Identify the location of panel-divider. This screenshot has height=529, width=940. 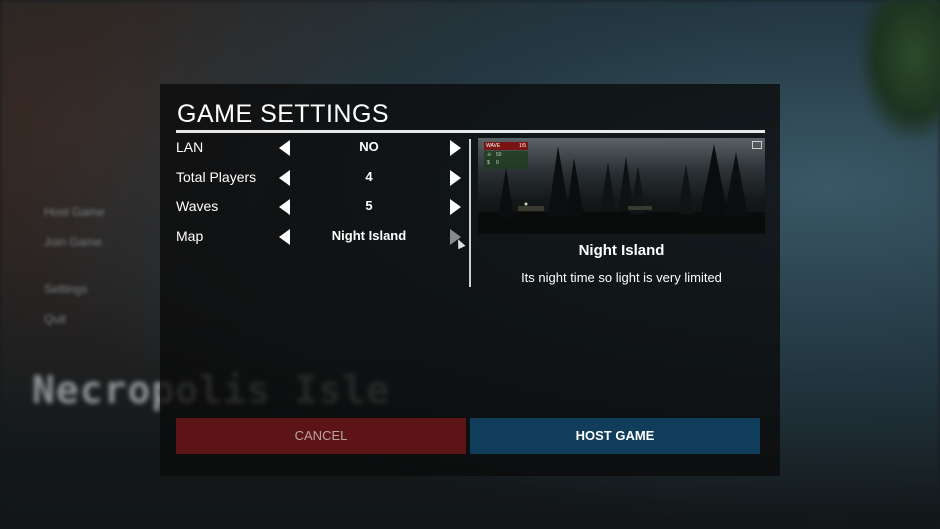
(470, 213).